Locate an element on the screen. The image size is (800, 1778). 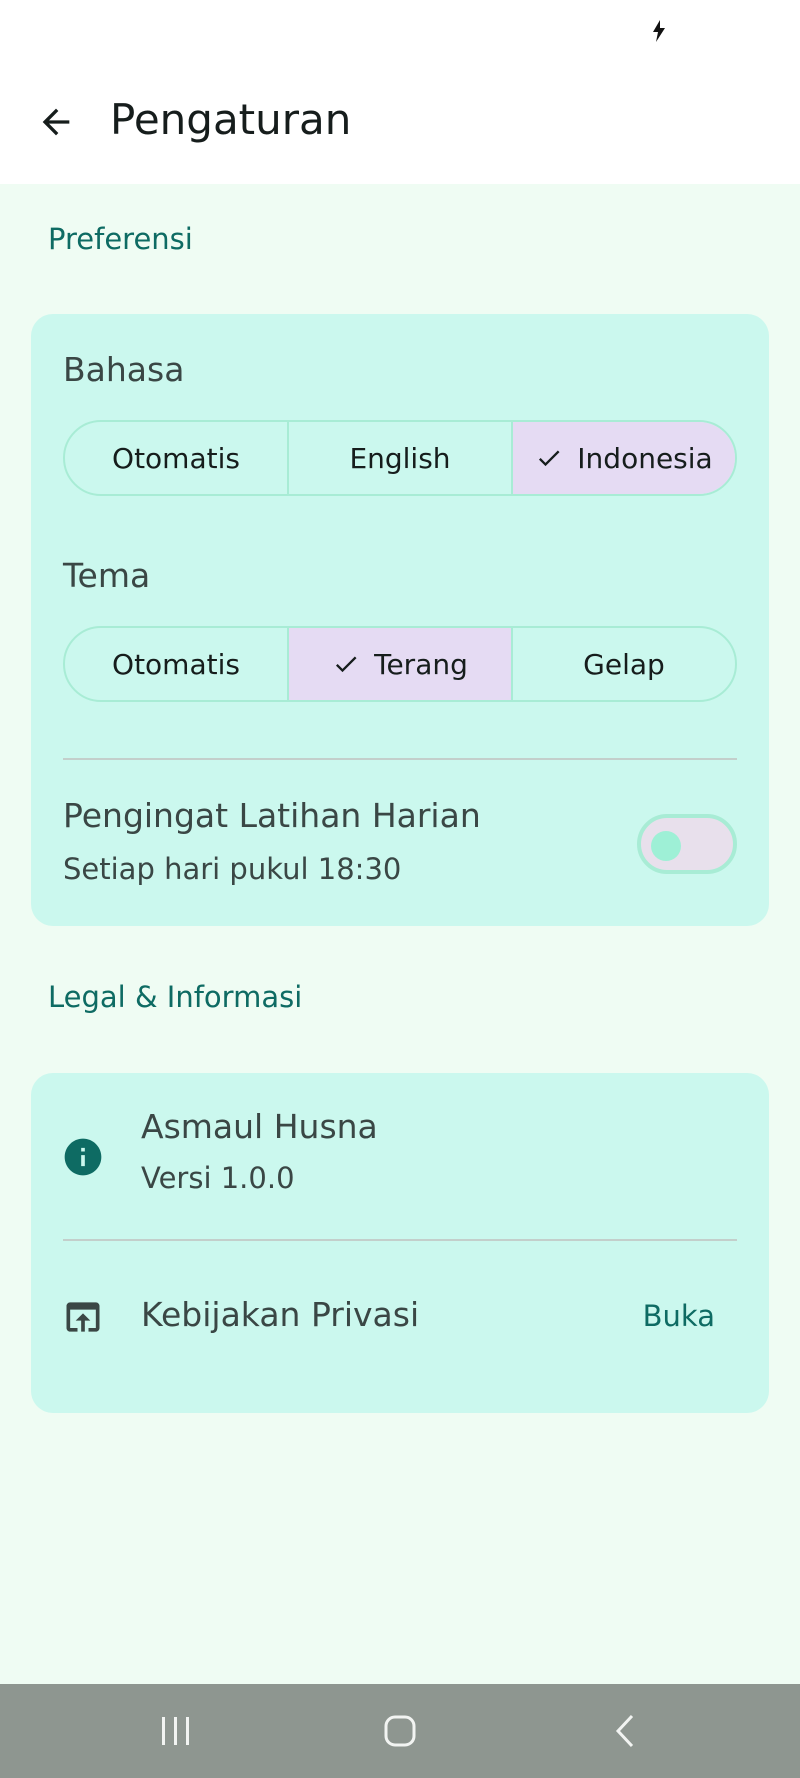
reminder-toggle is located at coordinates (687, 844).